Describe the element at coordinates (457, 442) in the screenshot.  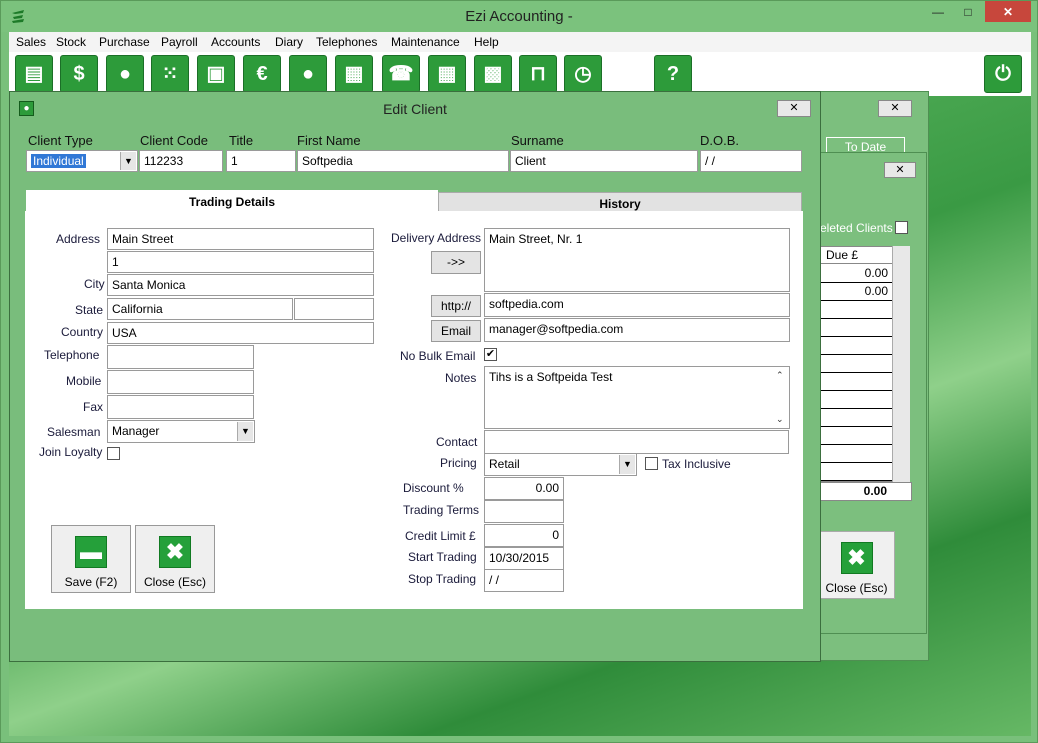
I see `contact-label: Contact` at that location.